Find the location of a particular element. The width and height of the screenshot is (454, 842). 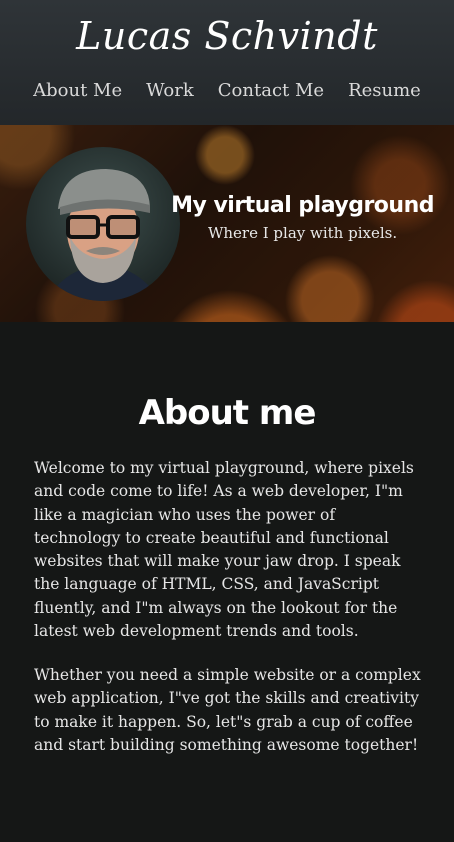

nav-work: Work is located at coordinates (170, 91).